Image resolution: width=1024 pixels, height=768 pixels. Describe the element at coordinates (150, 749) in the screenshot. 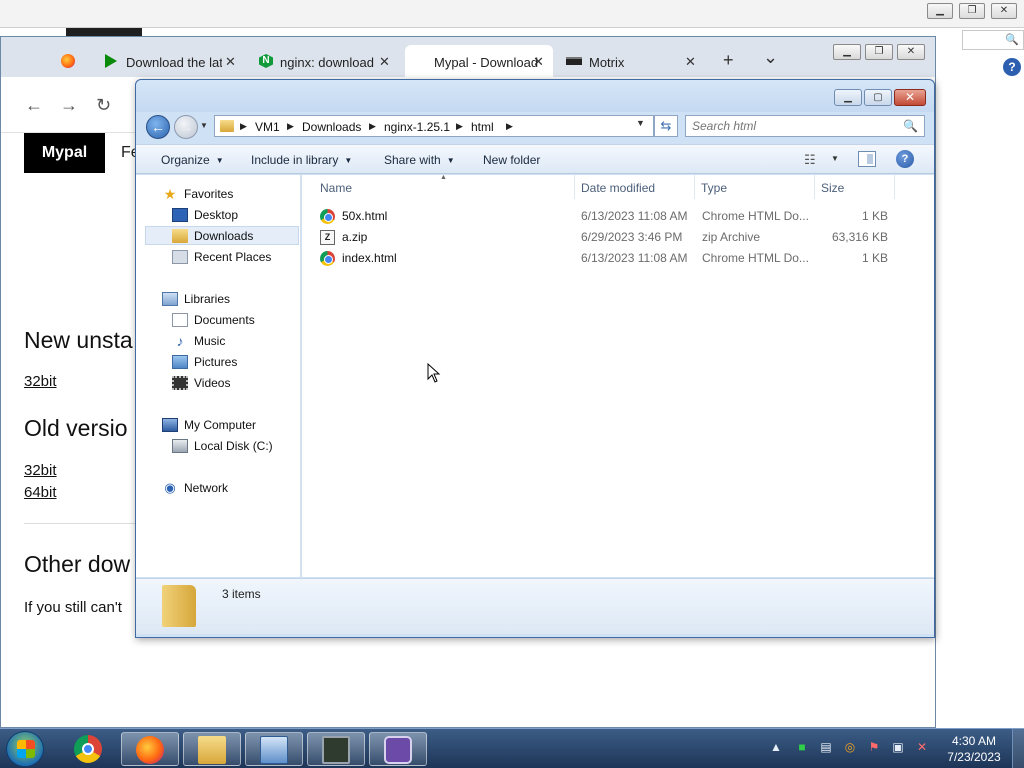

I see `taskbar-firefox` at that location.